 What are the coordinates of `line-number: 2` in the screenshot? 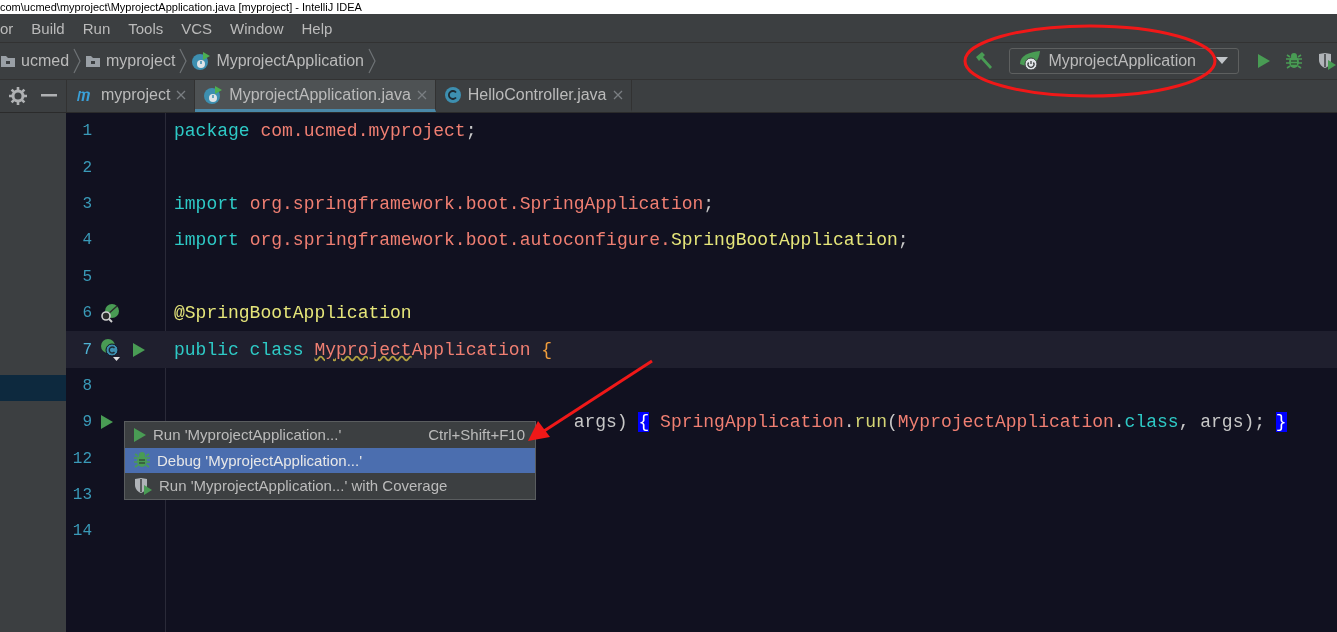 It's located at (86, 167).